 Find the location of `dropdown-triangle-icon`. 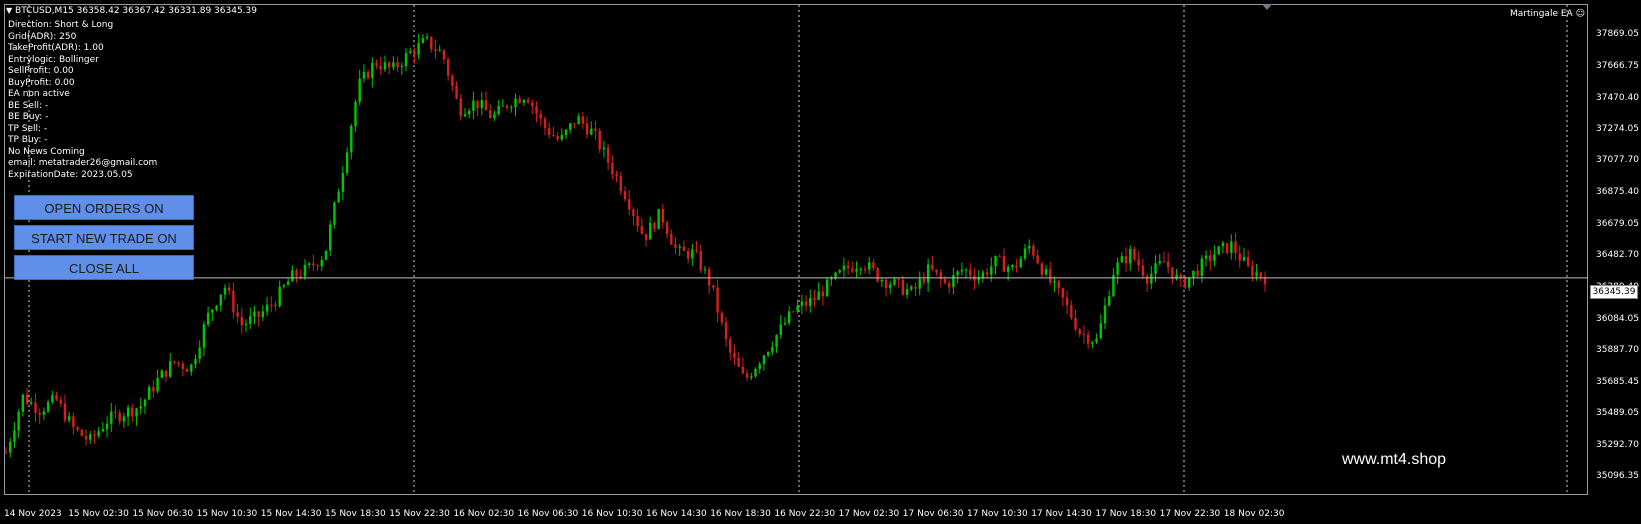

dropdown-triangle-icon is located at coordinates (1267, 7).